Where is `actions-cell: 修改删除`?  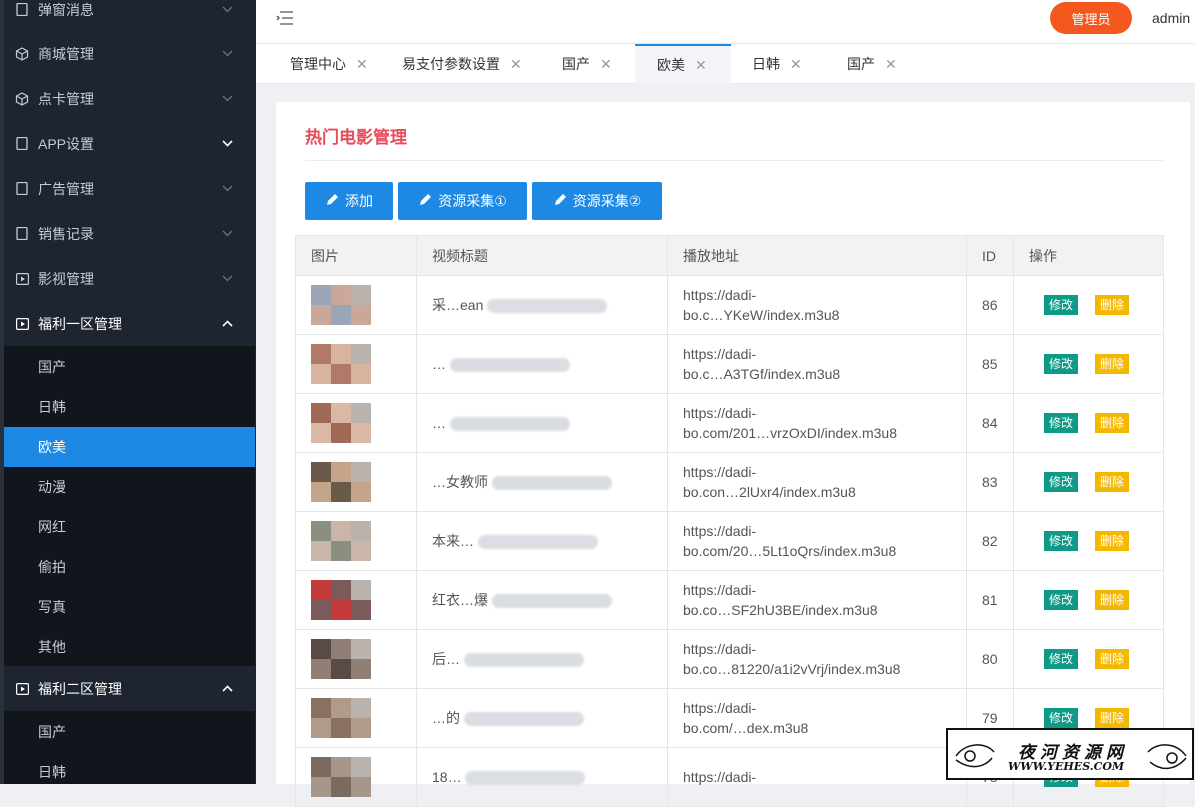
actions-cell: 修改删除 is located at coordinates (1088, 659).